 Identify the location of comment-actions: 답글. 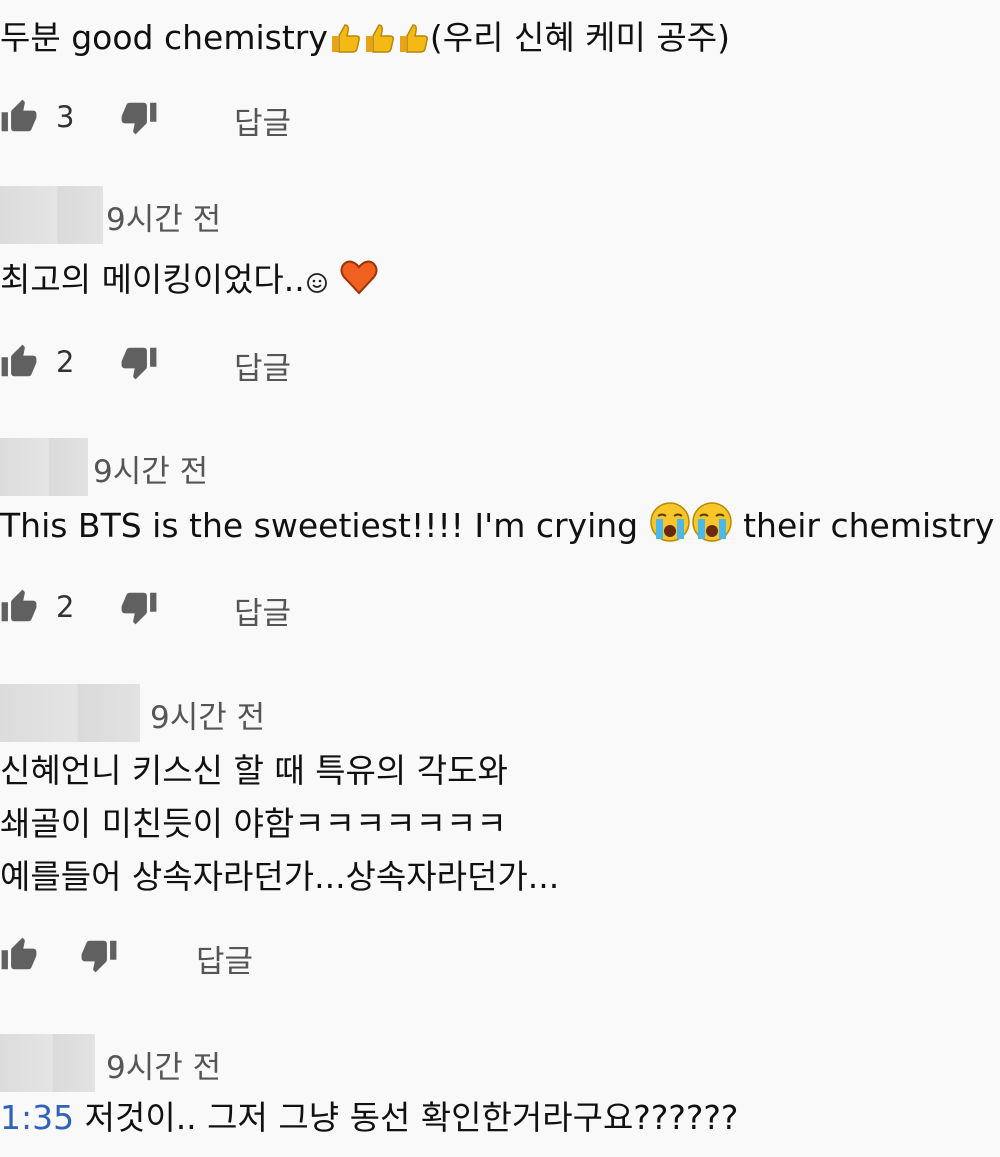
(200, 958).